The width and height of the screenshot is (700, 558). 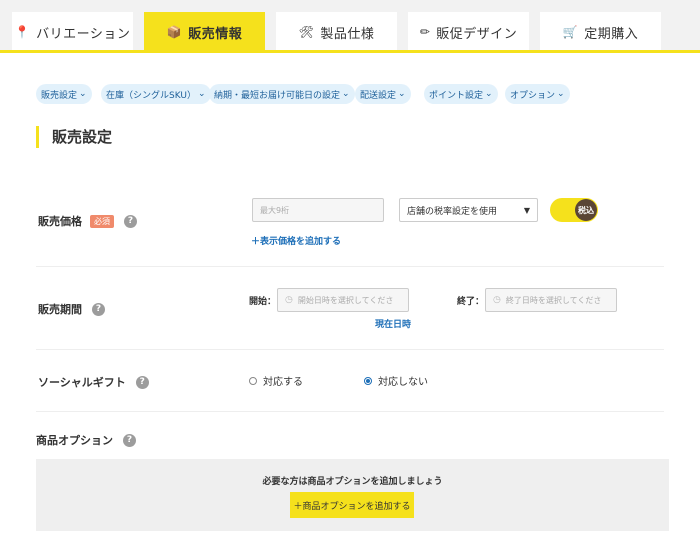 I want to click on box-icon: 📦, so click(x=174, y=32).